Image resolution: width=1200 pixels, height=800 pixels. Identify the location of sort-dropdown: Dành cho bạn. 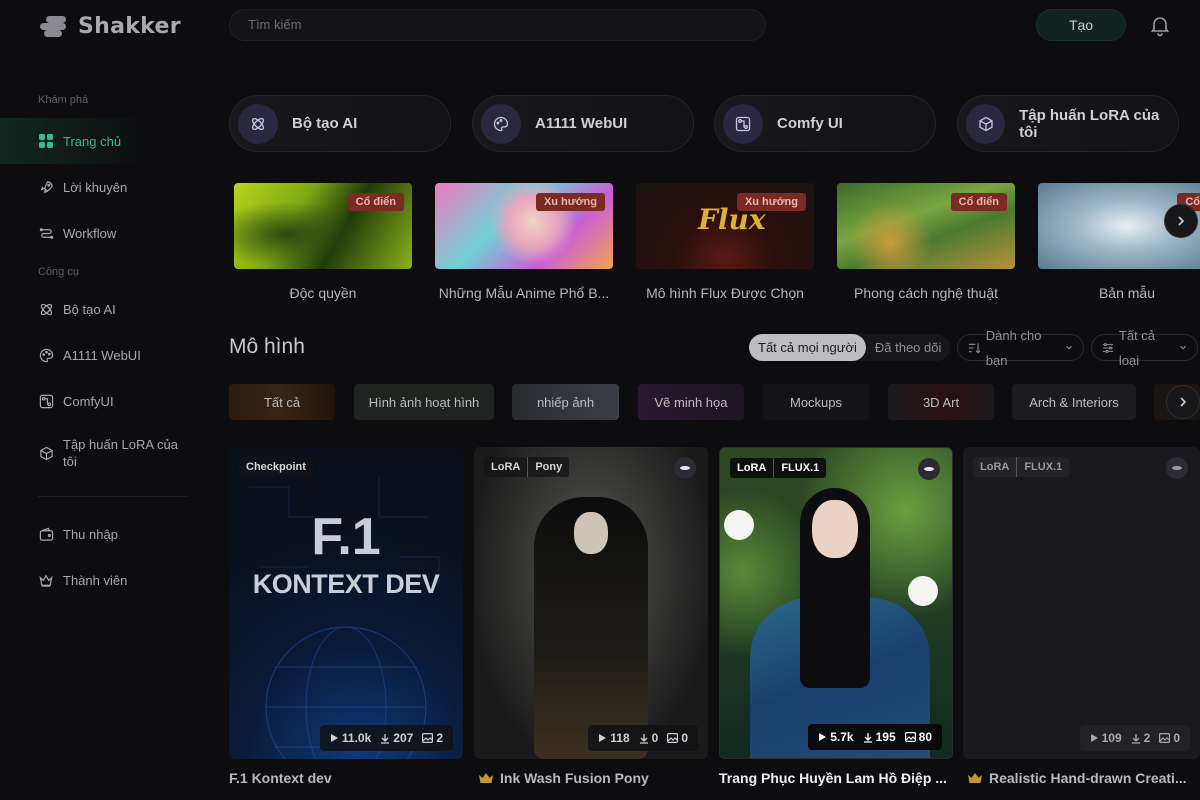
(1020, 348).